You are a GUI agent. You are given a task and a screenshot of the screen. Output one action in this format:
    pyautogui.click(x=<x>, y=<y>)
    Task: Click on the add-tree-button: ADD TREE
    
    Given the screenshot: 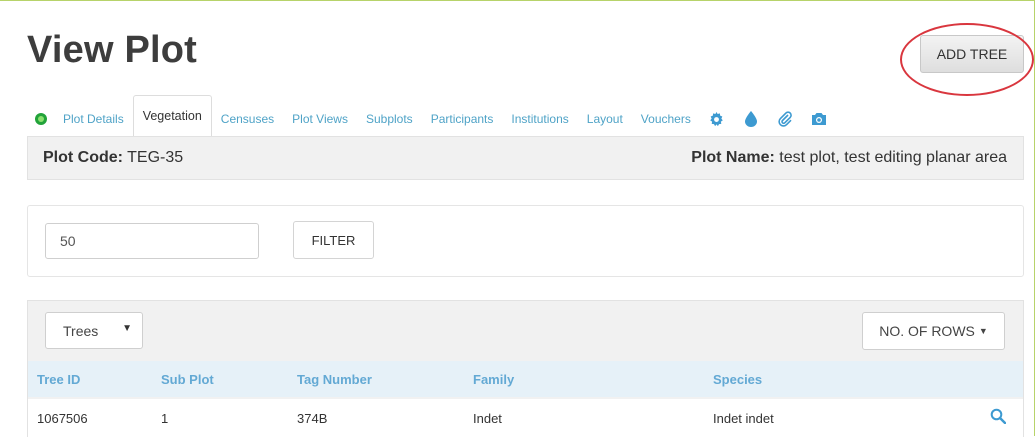 What is the action you would take?
    pyautogui.click(x=972, y=54)
    